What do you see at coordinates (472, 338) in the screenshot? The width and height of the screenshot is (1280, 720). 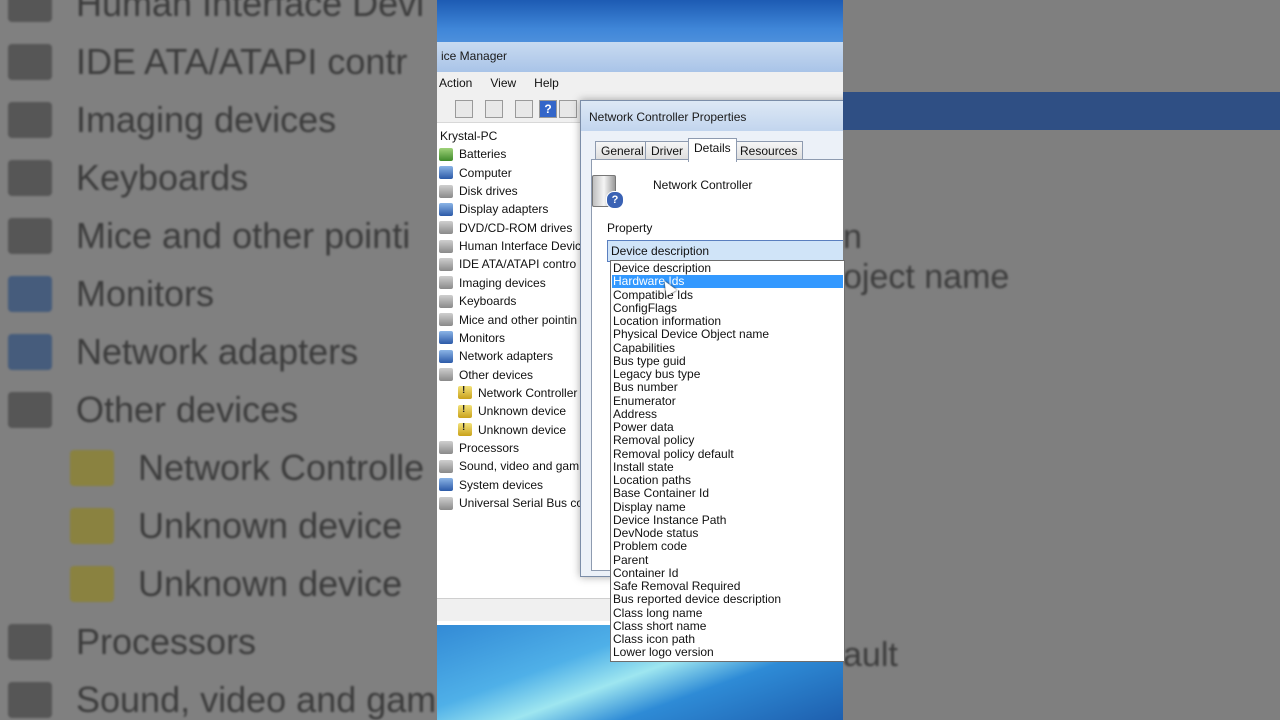 I see `tree-node: Monitors` at bounding box center [472, 338].